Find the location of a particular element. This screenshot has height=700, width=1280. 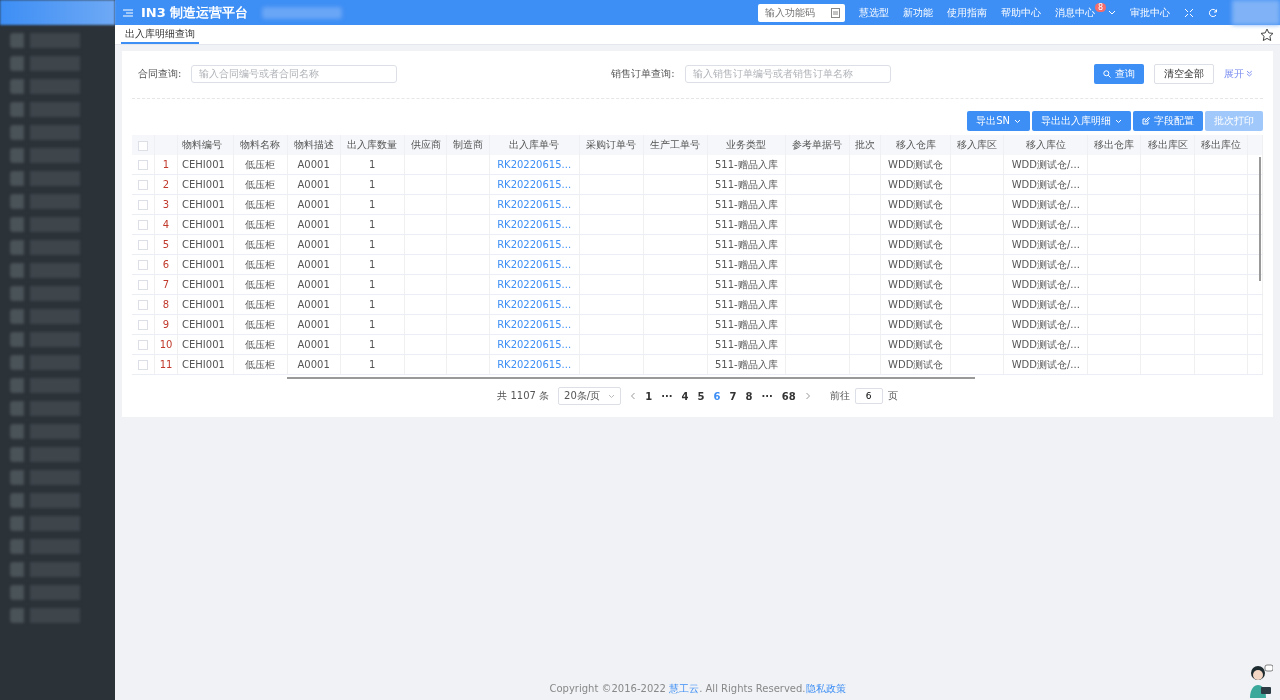

header-link: 消息中心 is located at coordinates (1074, 12).